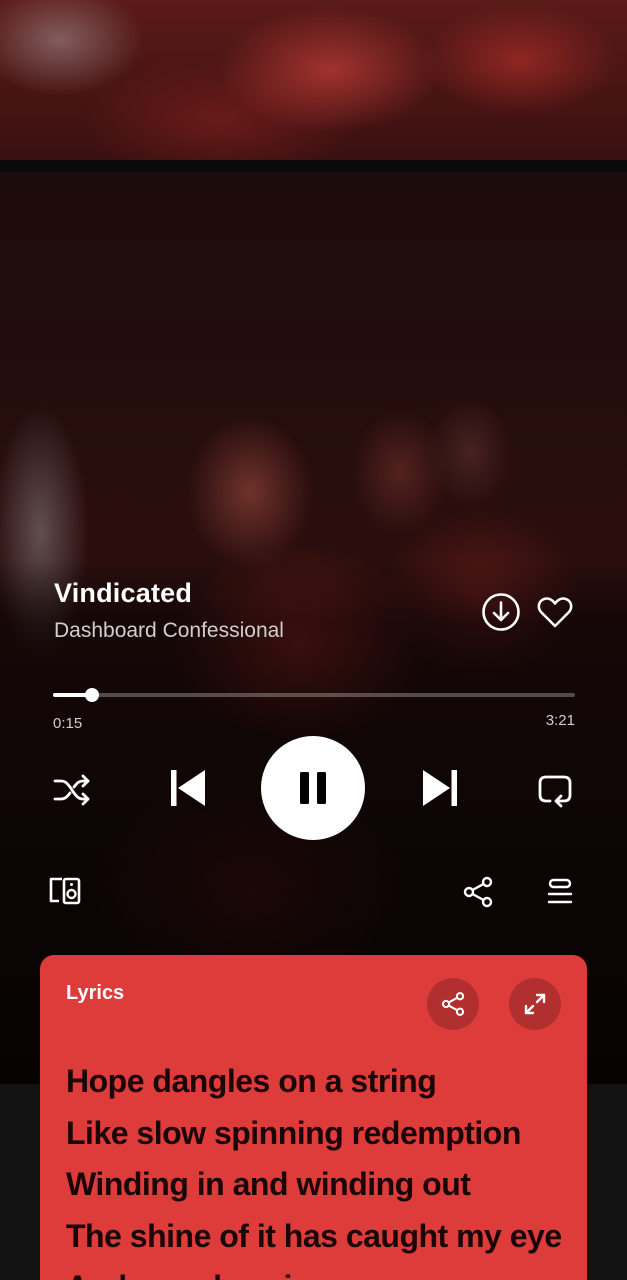 This screenshot has height=1280, width=627. I want to click on elapsed-time: 0:15, so click(68, 723).